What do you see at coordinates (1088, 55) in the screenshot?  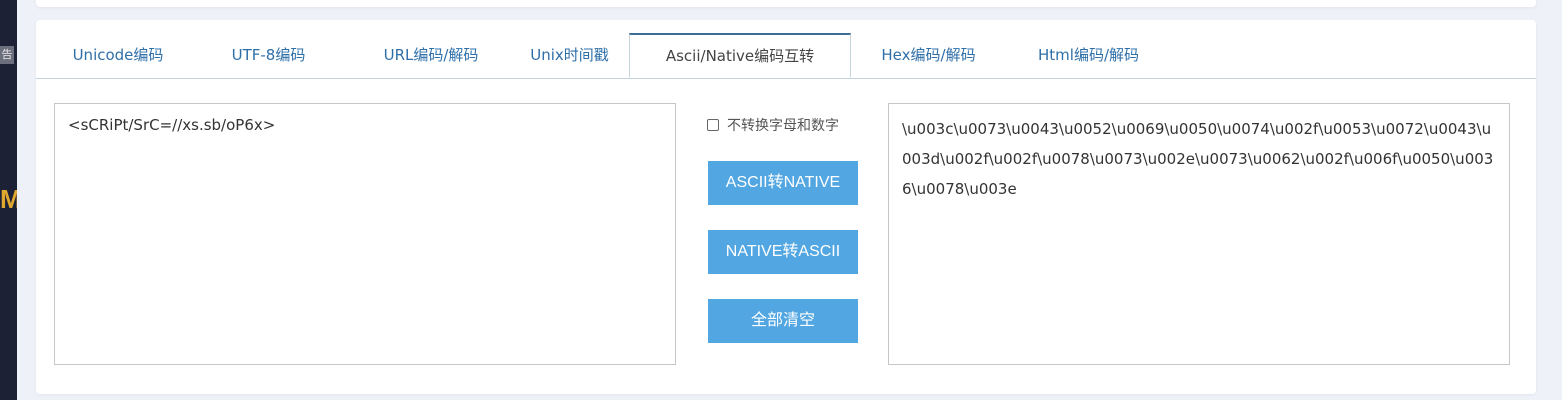 I see `tab-html: Html编码/解码` at bounding box center [1088, 55].